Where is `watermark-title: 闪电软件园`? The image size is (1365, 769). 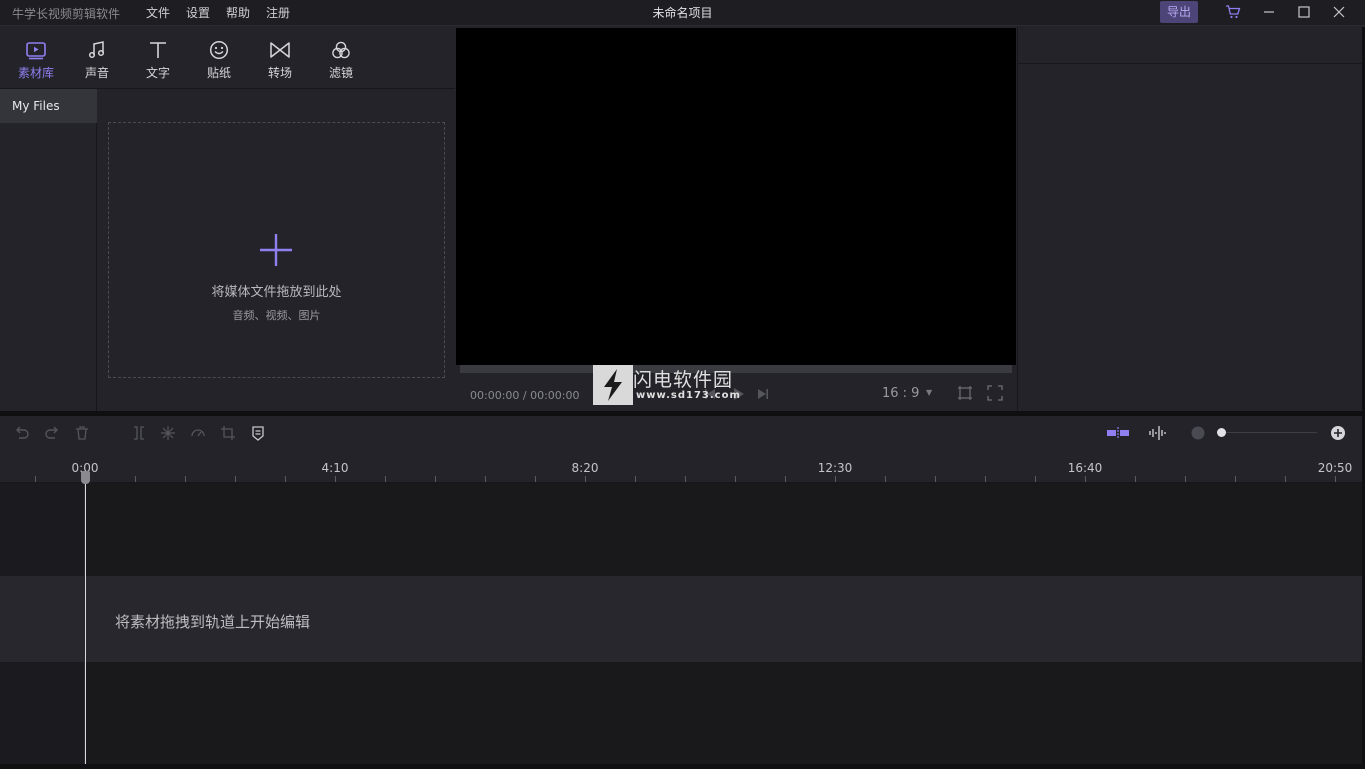
watermark-title: 闪电软件园 is located at coordinates (683, 380).